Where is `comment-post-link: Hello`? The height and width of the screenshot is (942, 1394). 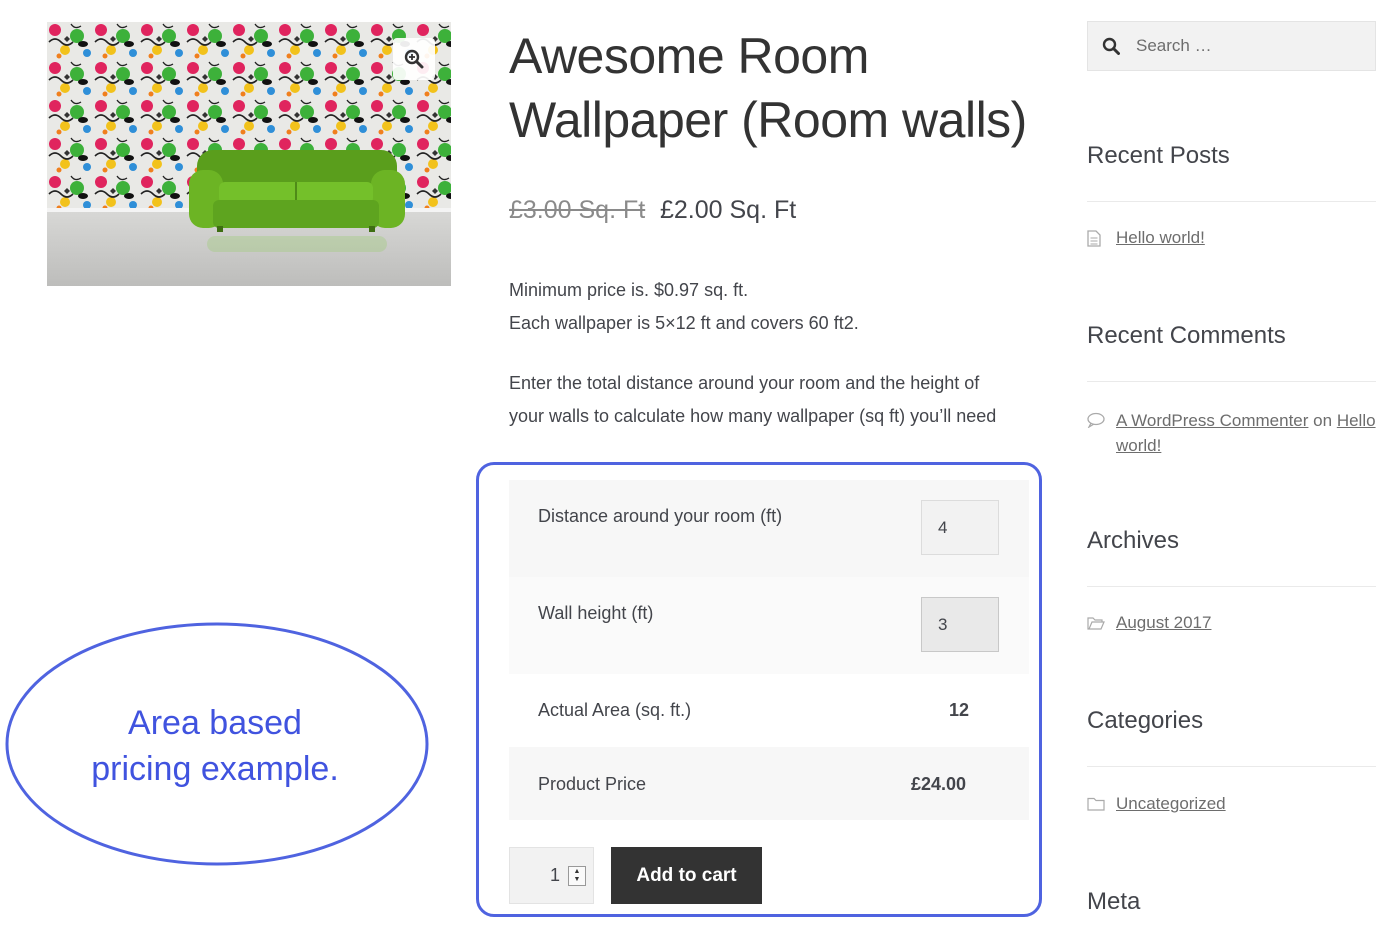
comment-post-link: Hello is located at coordinates (1356, 420).